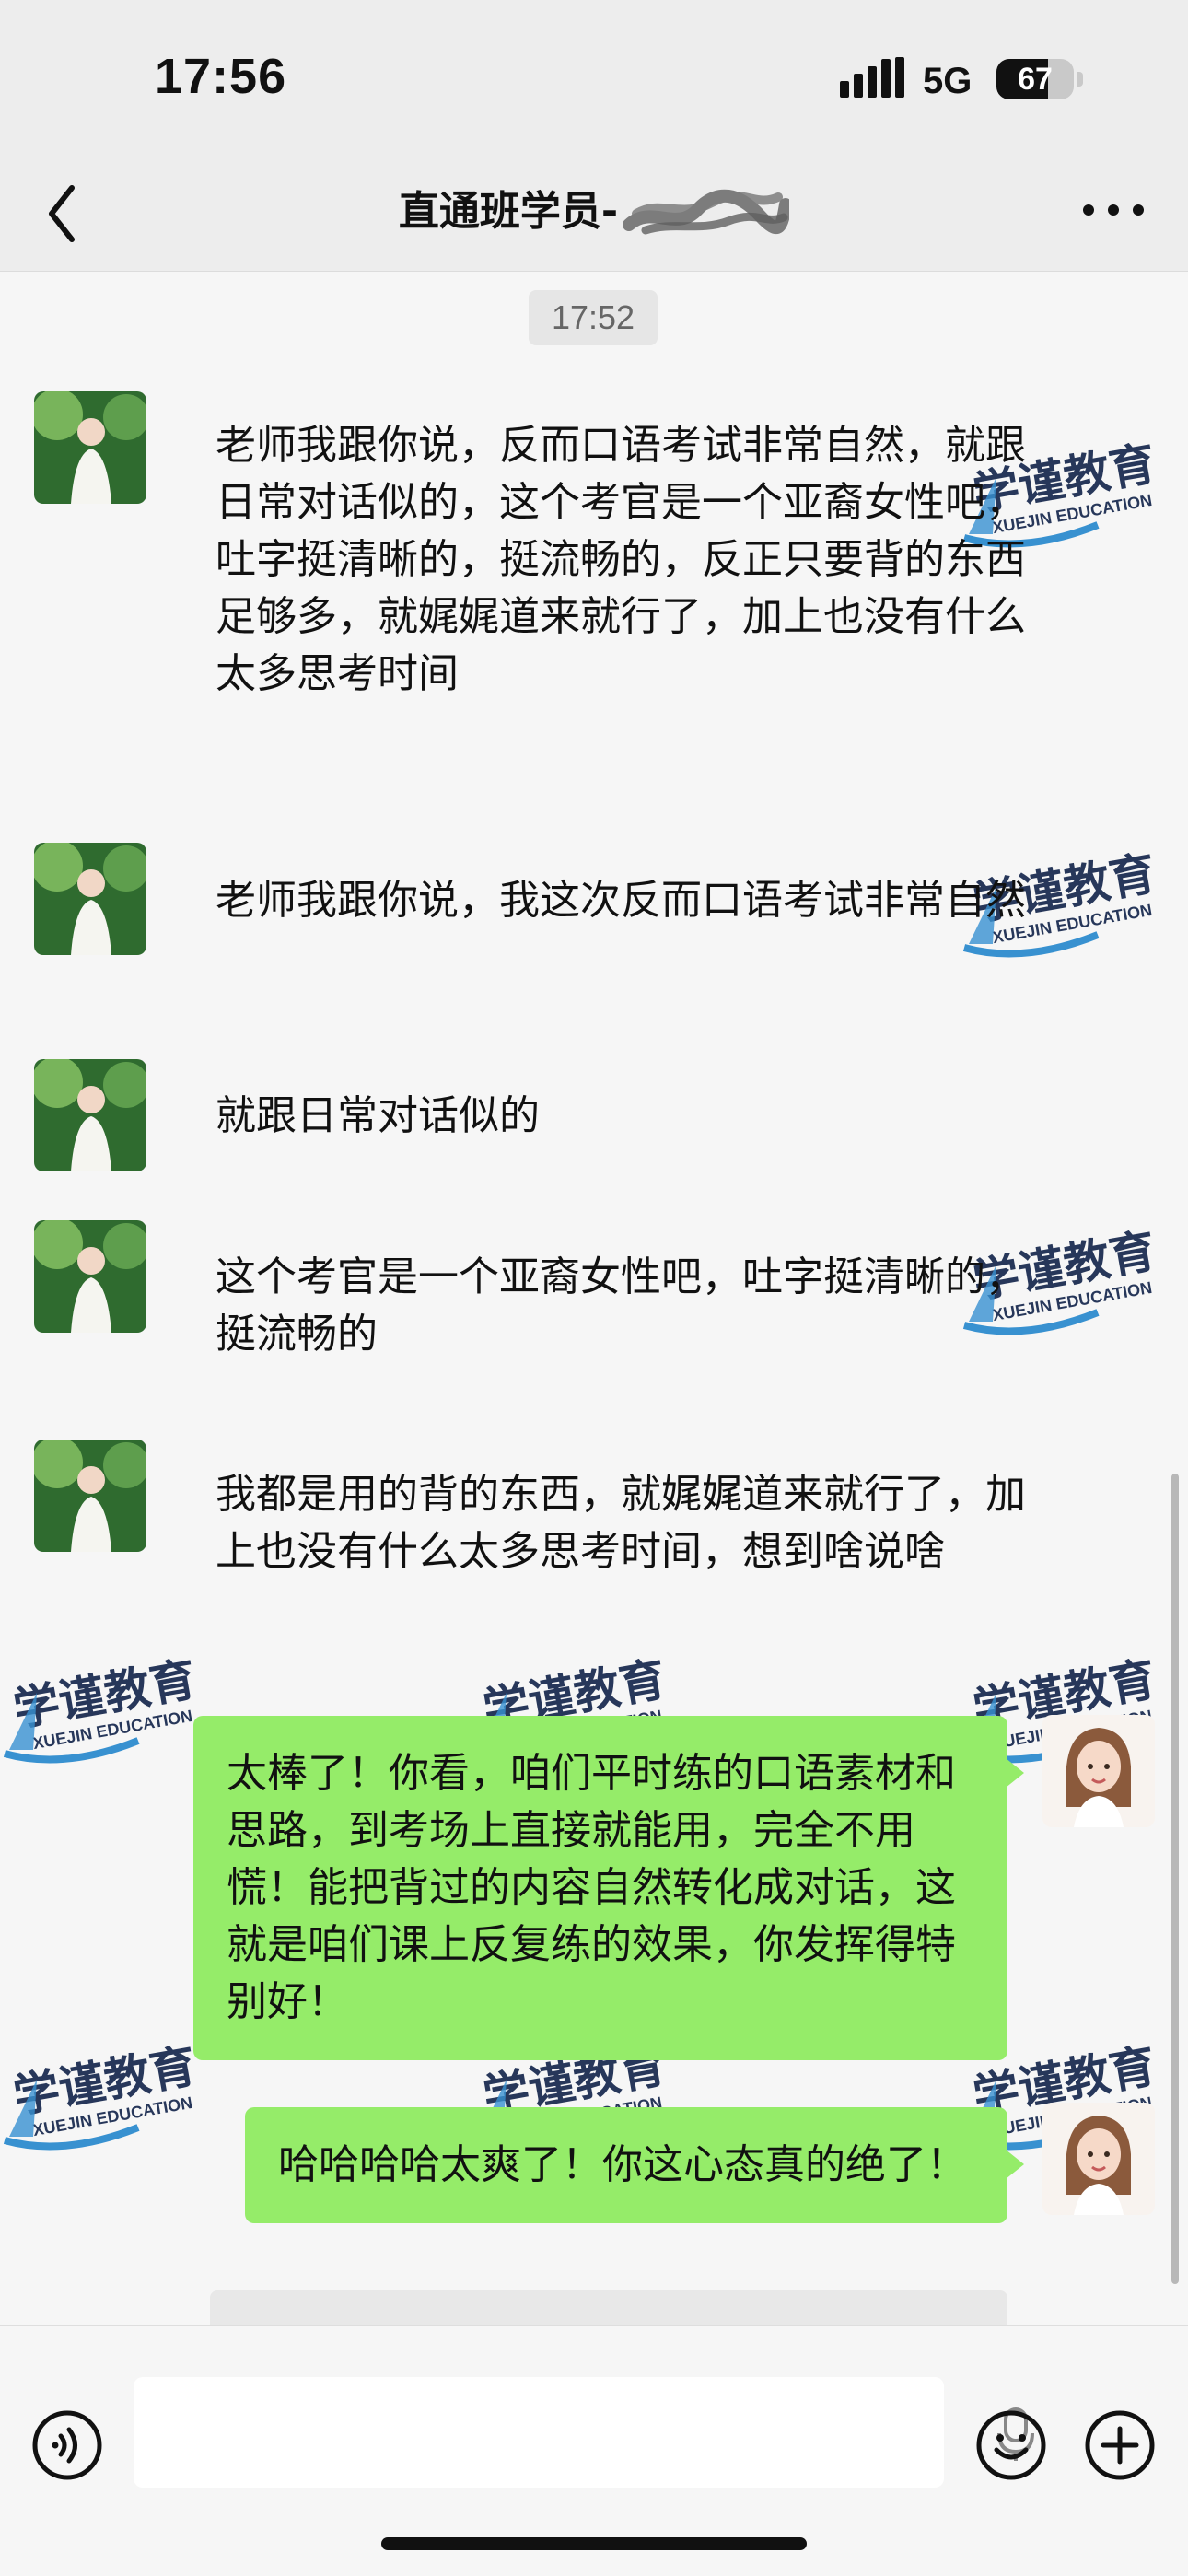 The width and height of the screenshot is (1188, 2576). What do you see at coordinates (620, 1306) in the screenshot?
I see `incoming-message: 这个考官是一个亚裔女性吧，吐字挺清晰的，挺流畅的` at bounding box center [620, 1306].